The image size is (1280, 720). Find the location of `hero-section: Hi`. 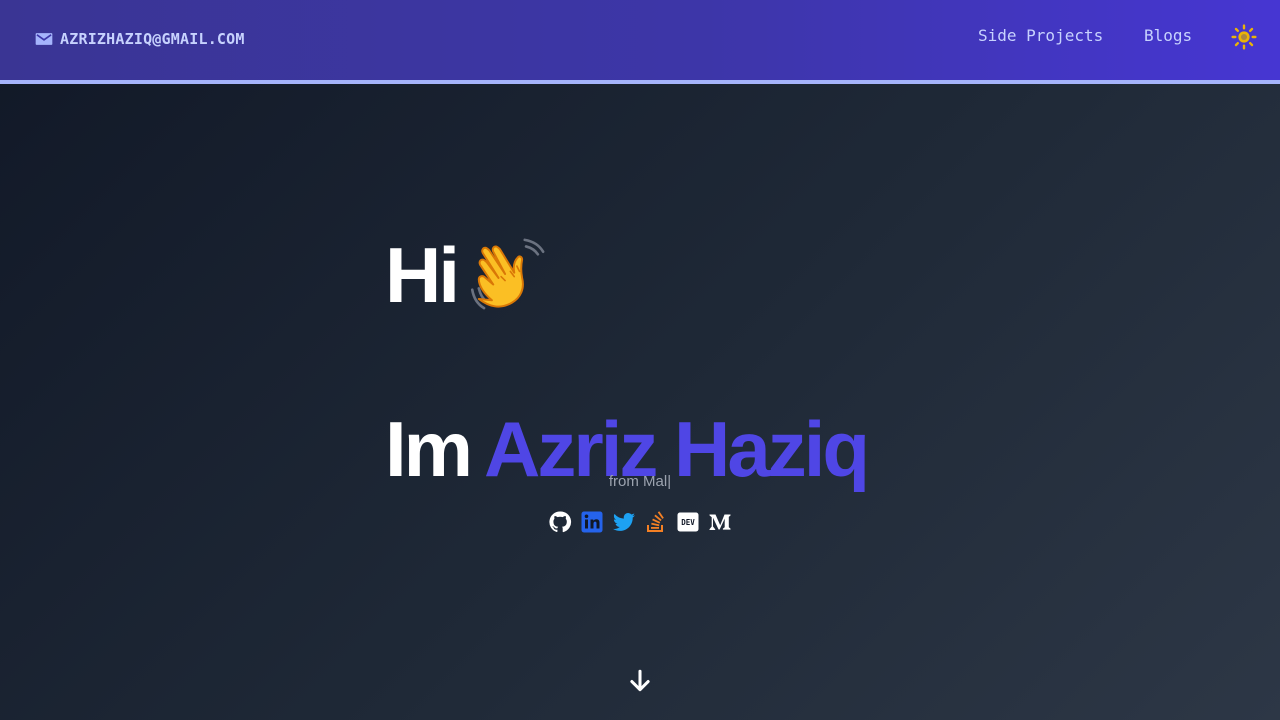

hero-section: Hi is located at coordinates (468, 275).